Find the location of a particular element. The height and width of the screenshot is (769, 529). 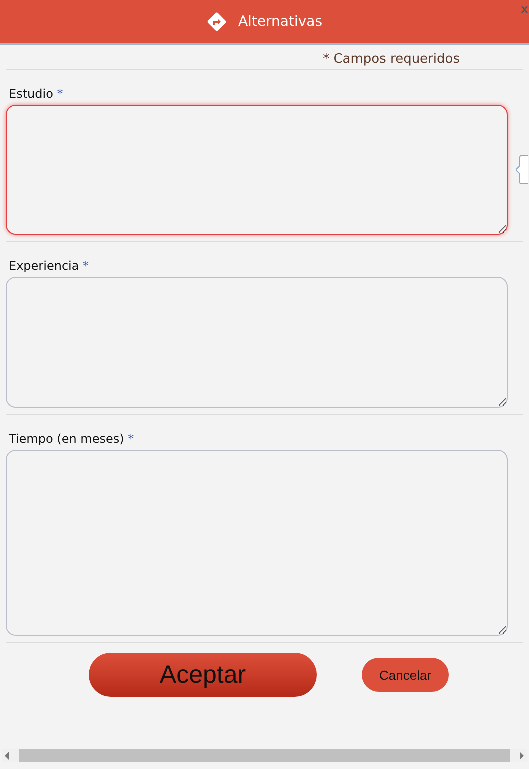

horizontal-scrollbar is located at coordinates (264, 755).